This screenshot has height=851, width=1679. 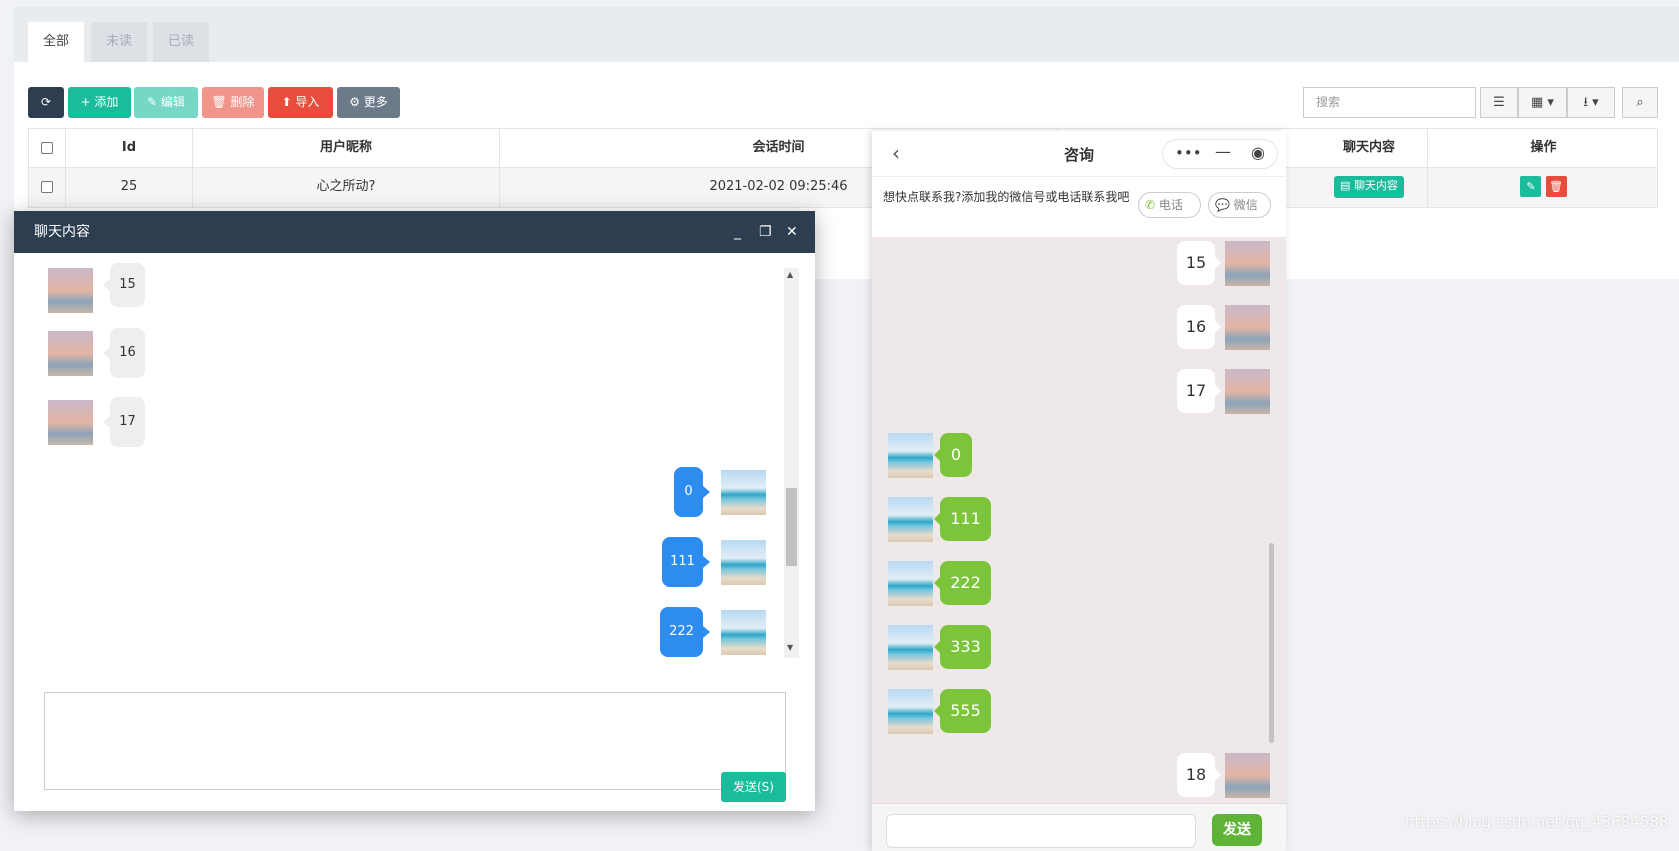 I want to click on add-button: + 添加, so click(x=99, y=102).